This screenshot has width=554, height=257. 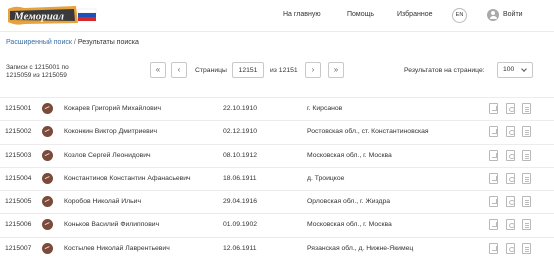 I want to click on person-name: Кокарев Григорий Михайлович, so click(x=112, y=108).